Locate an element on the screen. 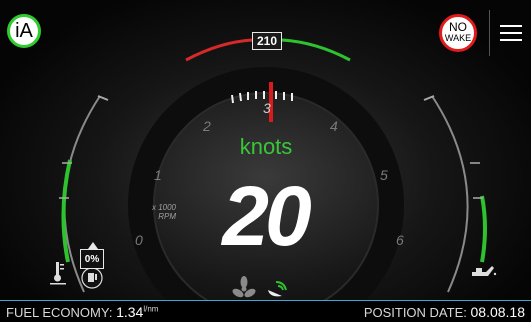 The image size is (531, 322). oil-can-icon is located at coordinates (484, 271).